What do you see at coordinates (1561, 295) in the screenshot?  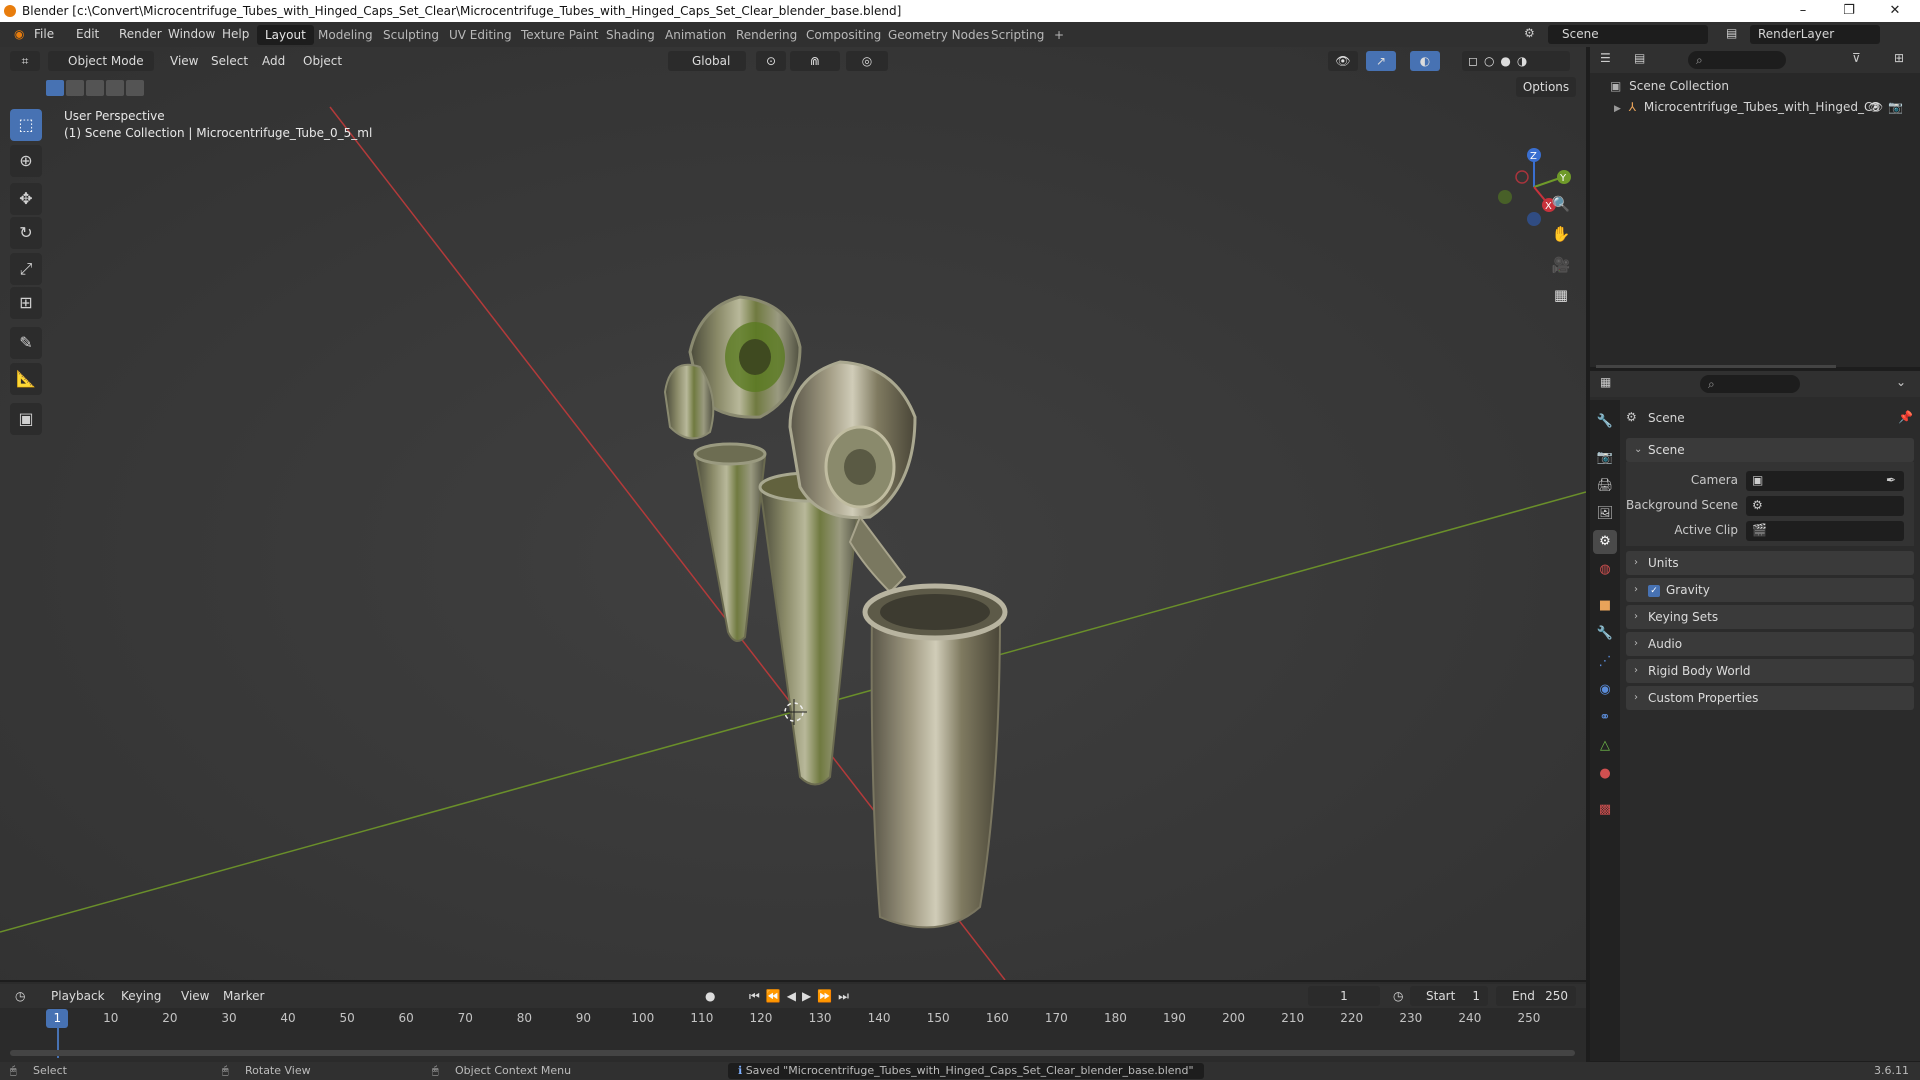 I see `ortho-grid-icon: ▦` at bounding box center [1561, 295].